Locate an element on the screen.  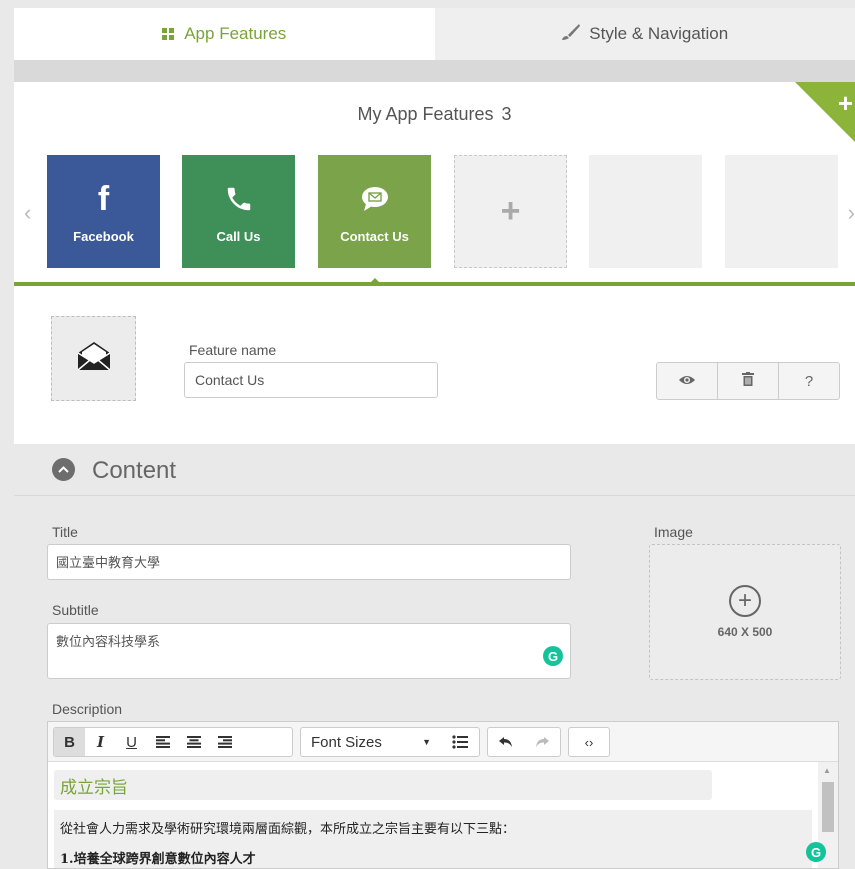
features-count: 3 is located at coordinates (506, 114).